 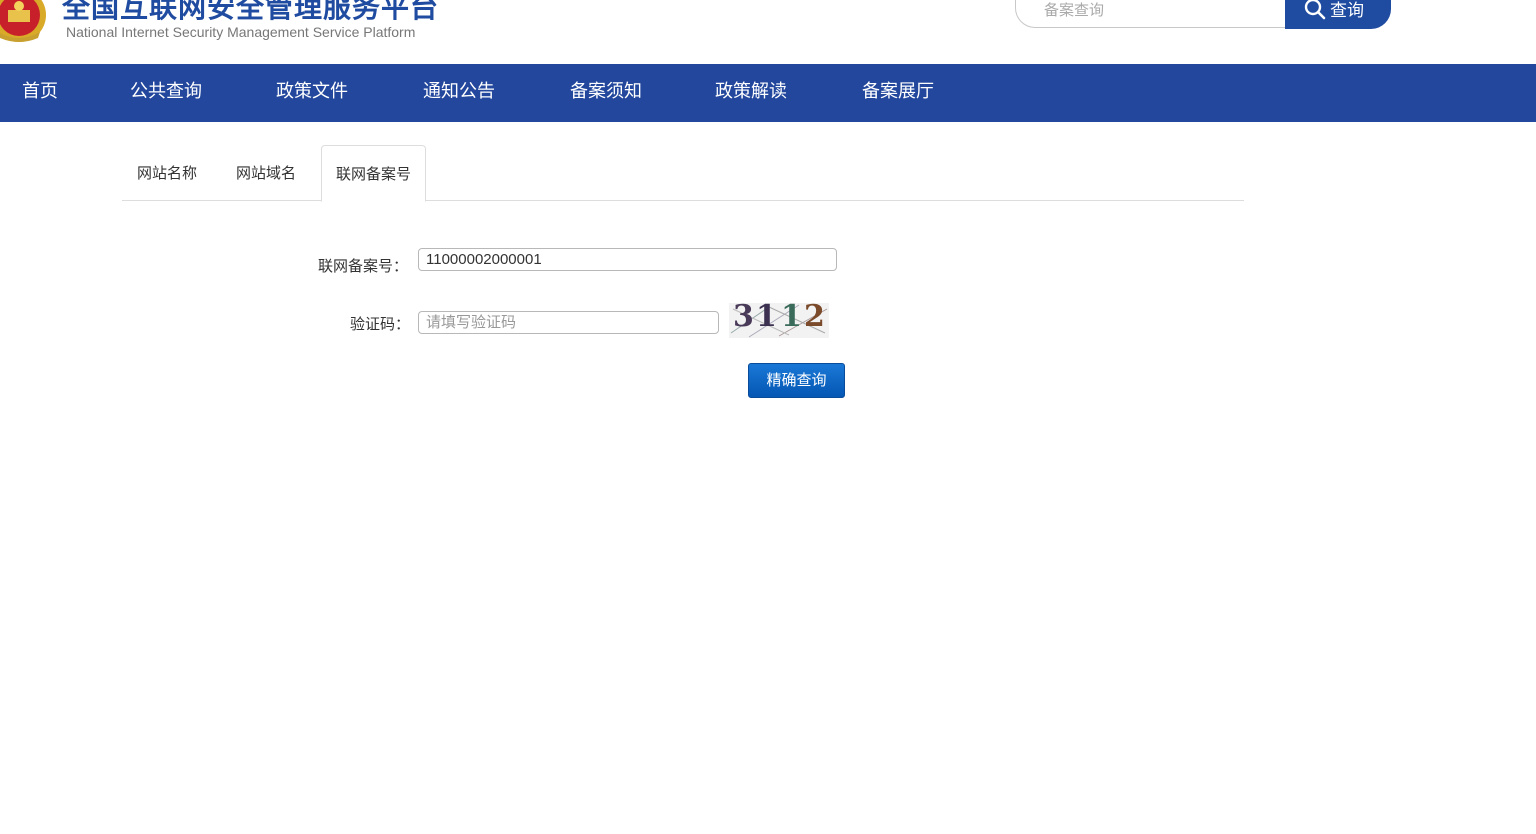 I want to click on captcha-label: 验证码：, so click(x=380, y=324).